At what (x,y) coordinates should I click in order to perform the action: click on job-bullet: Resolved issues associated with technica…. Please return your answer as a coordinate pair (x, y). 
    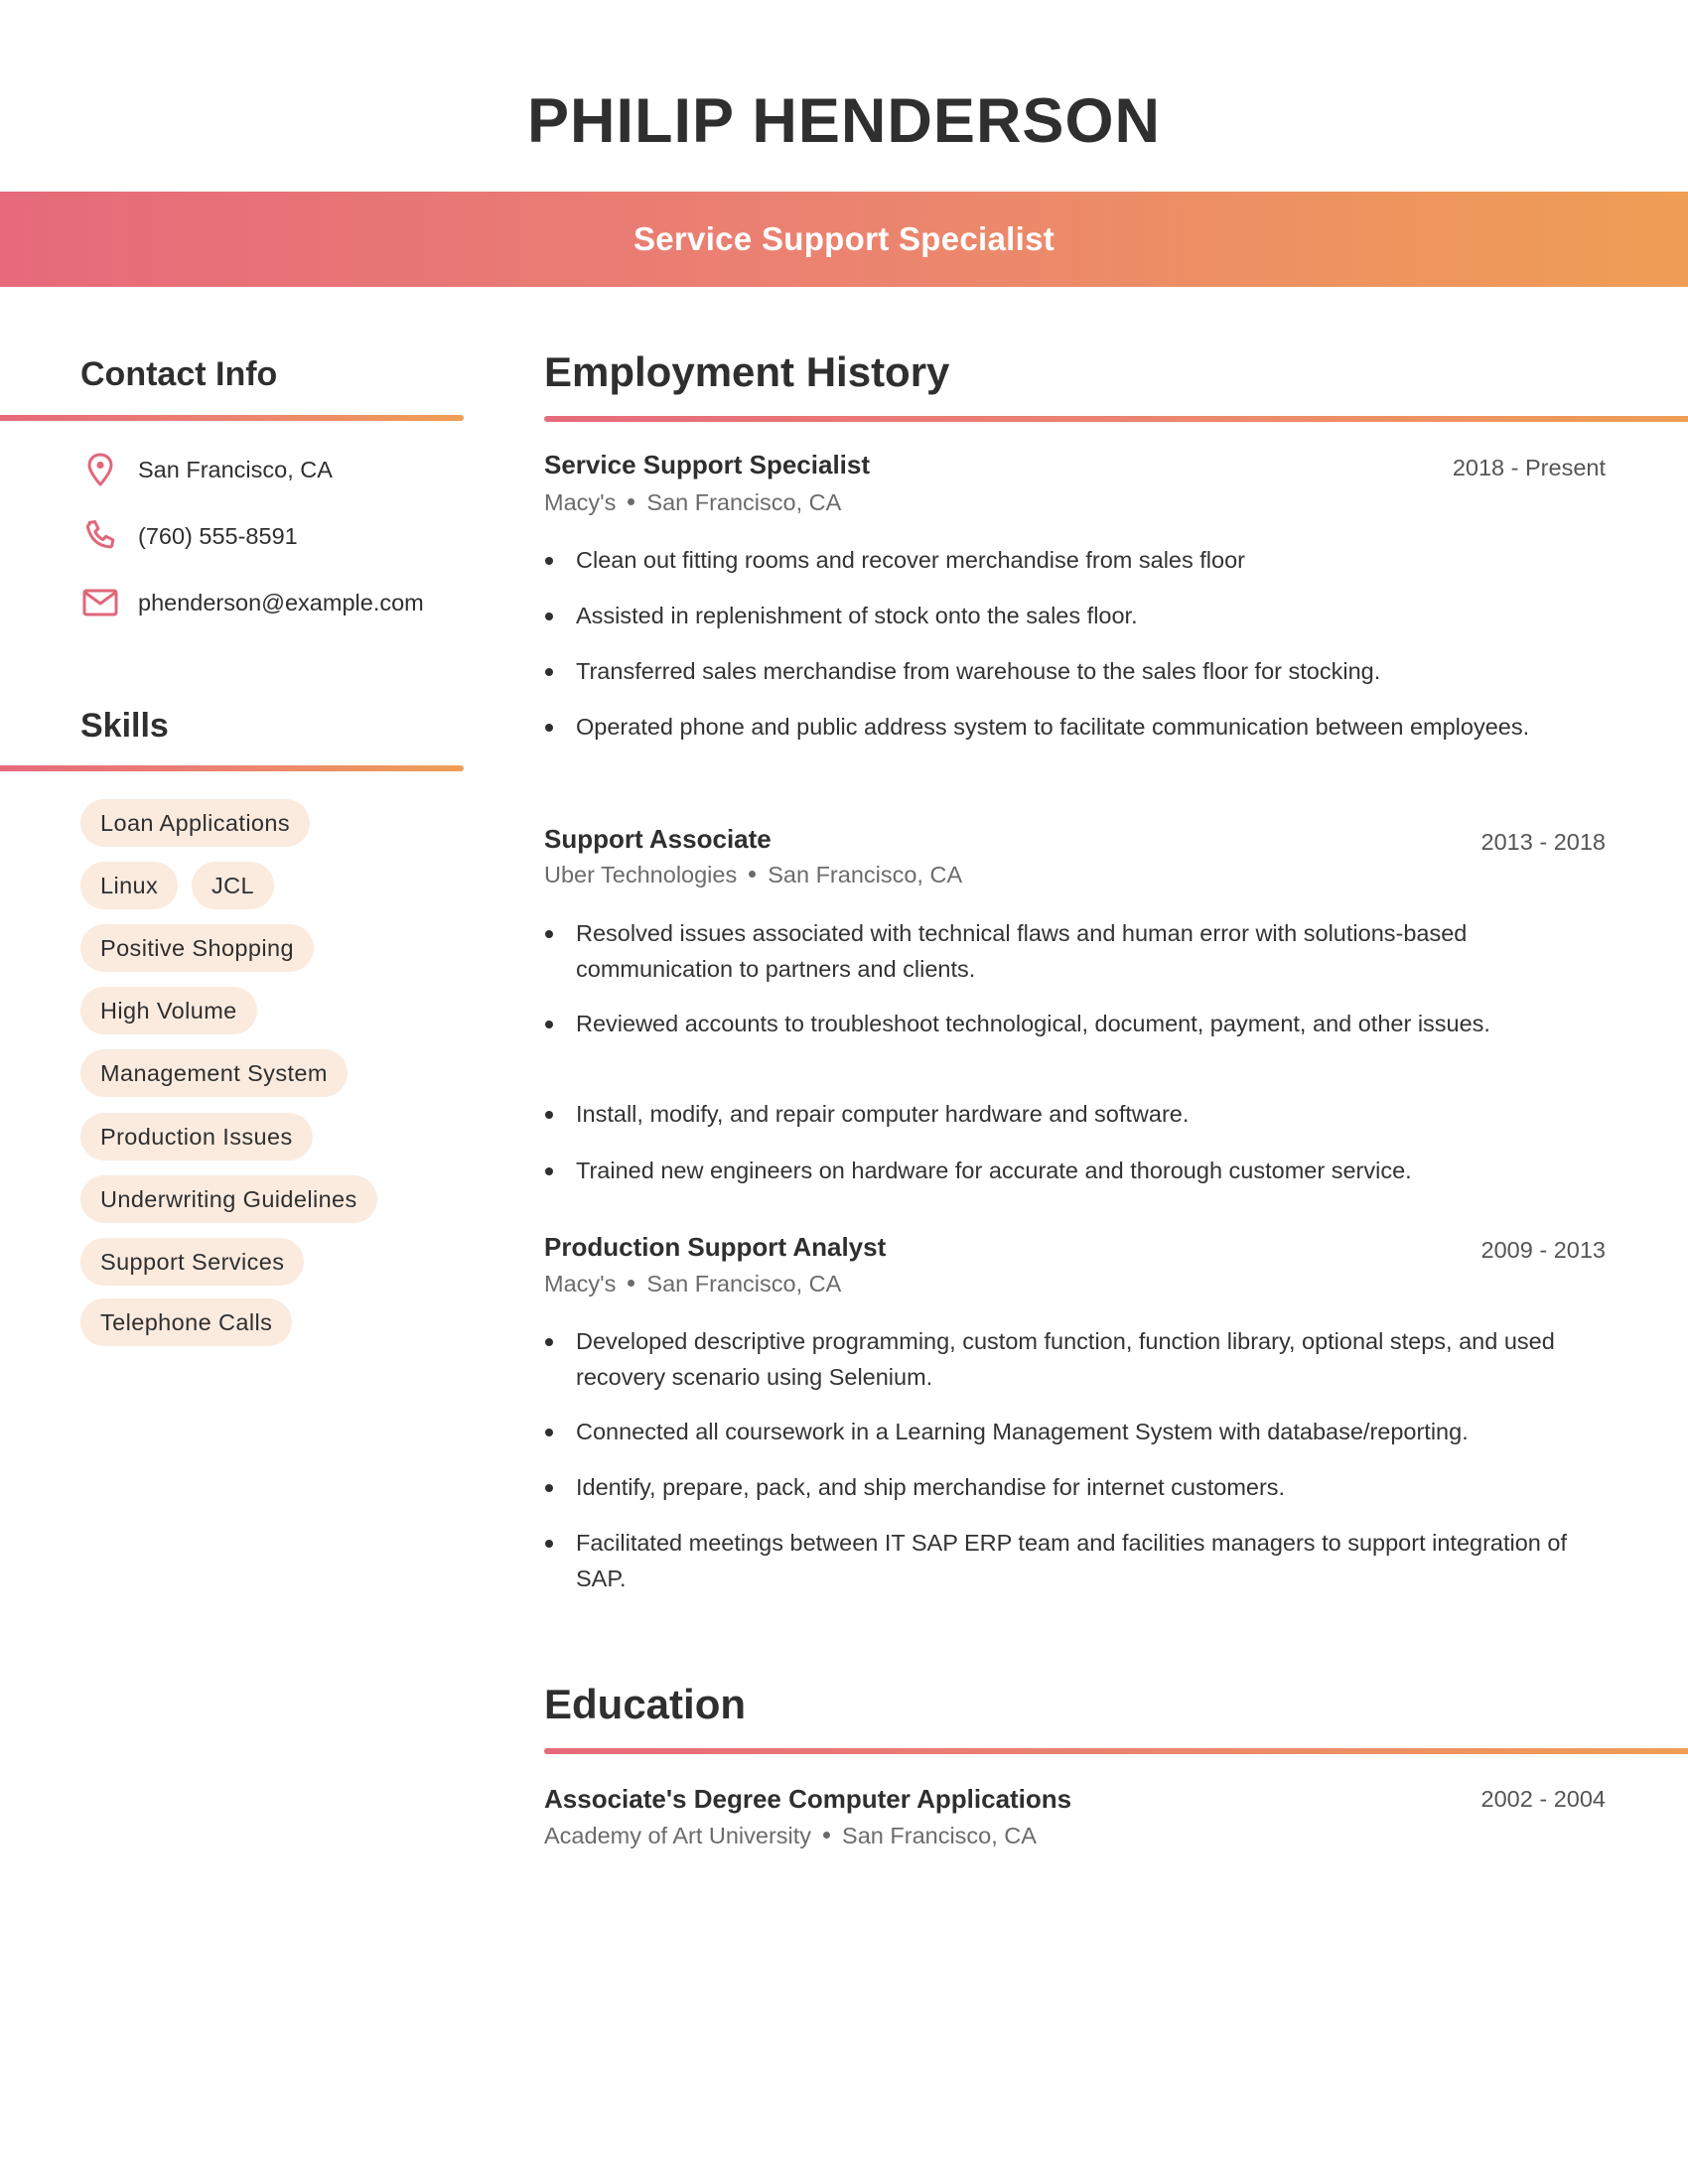
    Looking at the image, I should click on (1076, 951).